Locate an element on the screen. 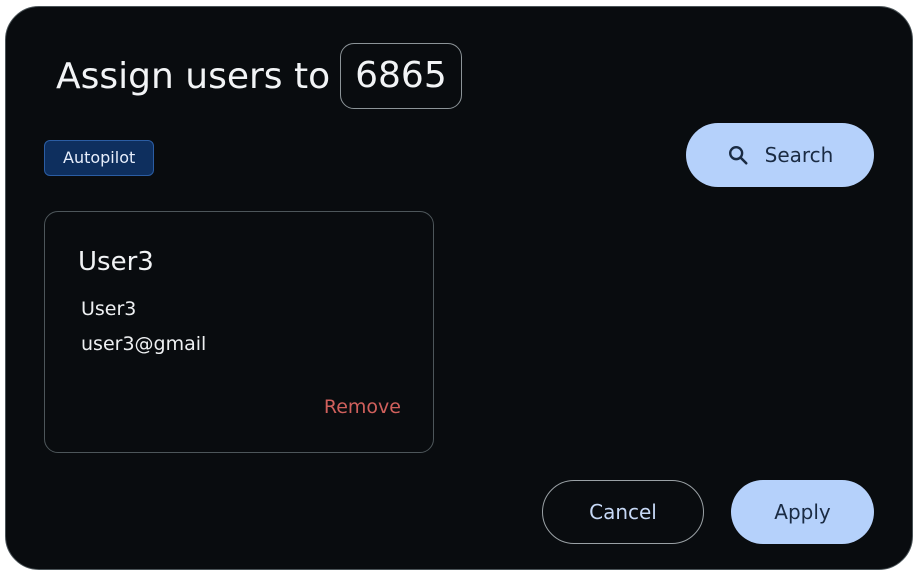 This screenshot has height=577, width=920. user-card-username: User3 is located at coordinates (109, 309).